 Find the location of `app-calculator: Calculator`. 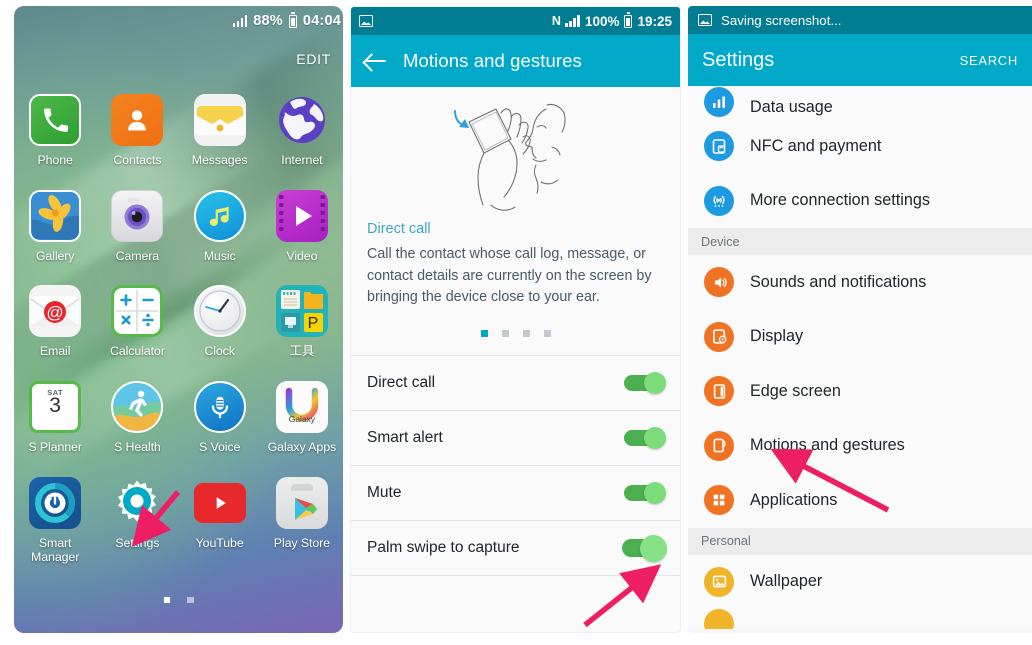

app-calculator: Calculator is located at coordinates (137, 322).